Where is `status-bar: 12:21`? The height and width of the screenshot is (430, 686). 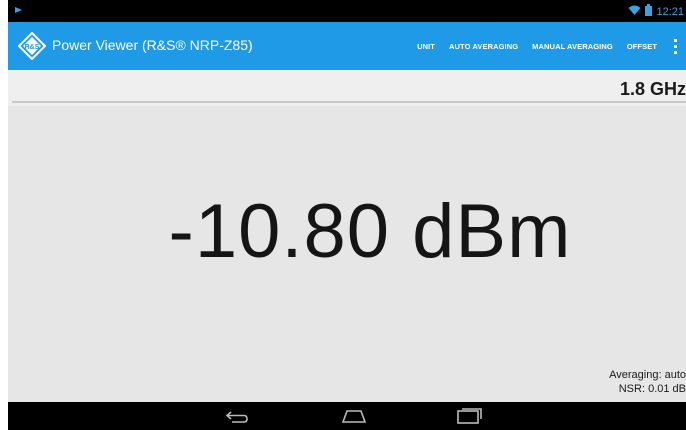 status-bar: 12:21 is located at coordinates (347, 11).